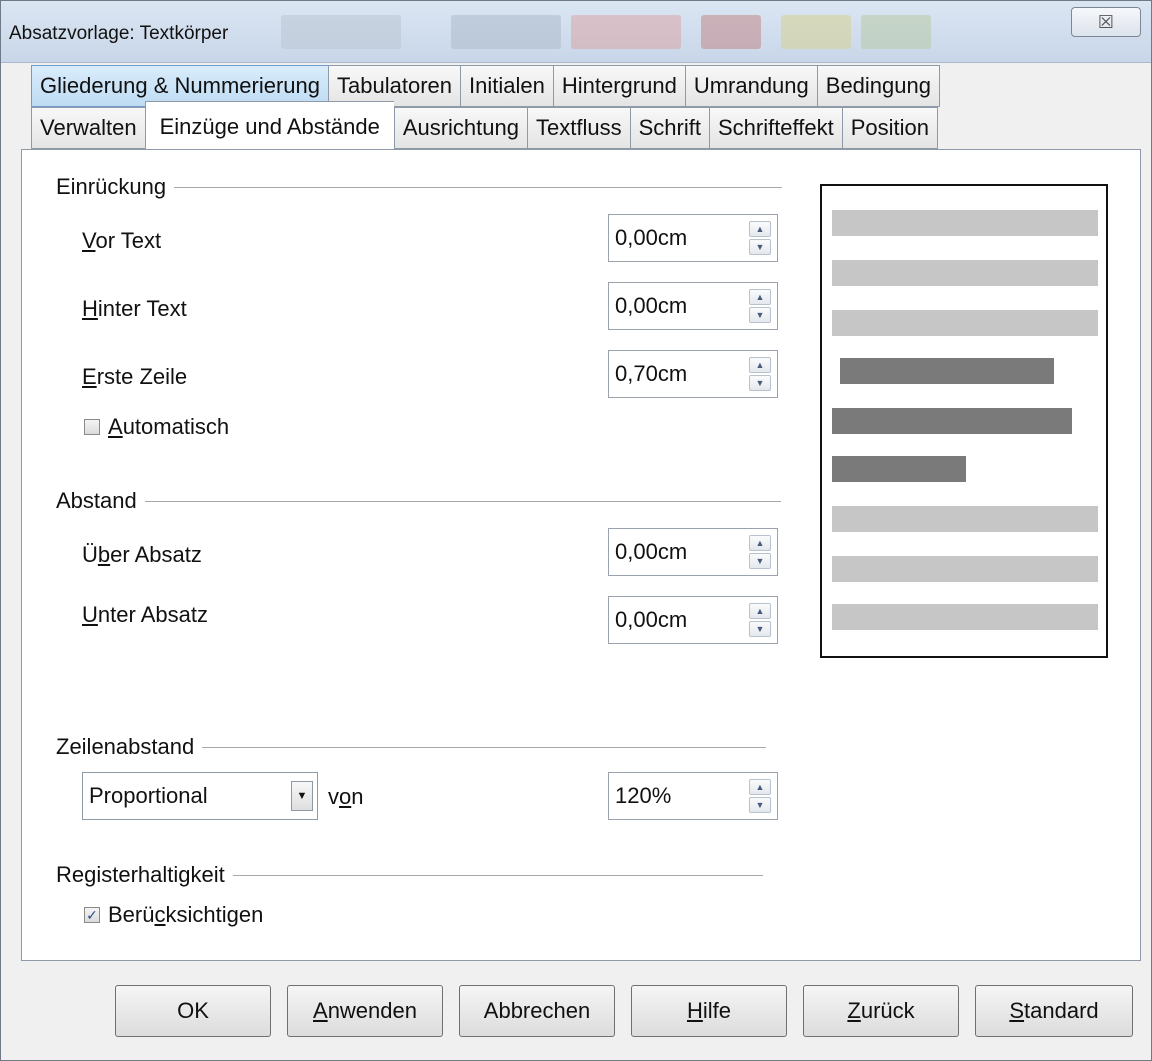 This screenshot has height=1061, width=1152. Describe the element at coordinates (302, 796) in the screenshot. I see `chevron-down-icon: ▼` at that location.